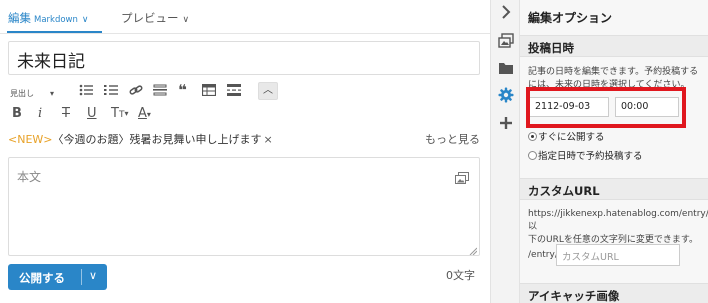 The height and width of the screenshot is (303, 708). What do you see at coordinates (506, 95) in the screenshot?
I see `gear-icon` at bounding box center [506, 95].